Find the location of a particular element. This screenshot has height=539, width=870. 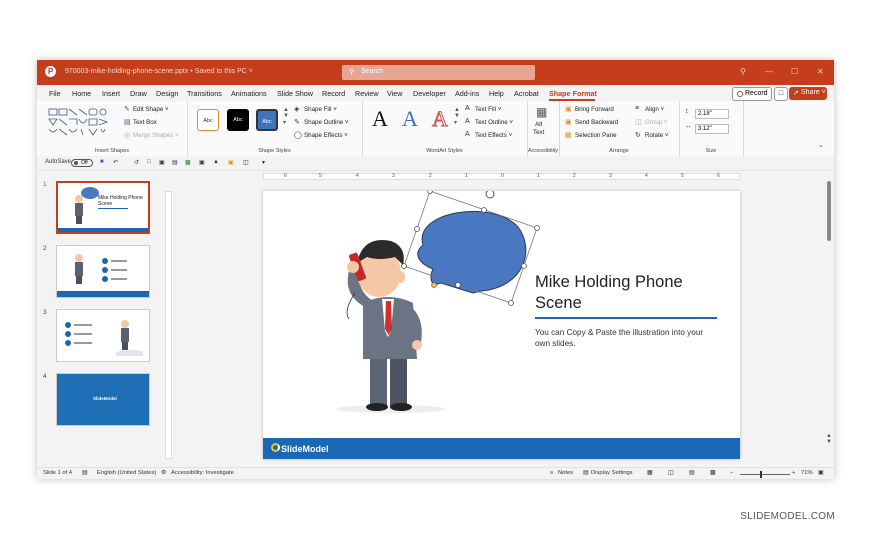

redo-icon: ↺ is located at coordinates (136, 162).